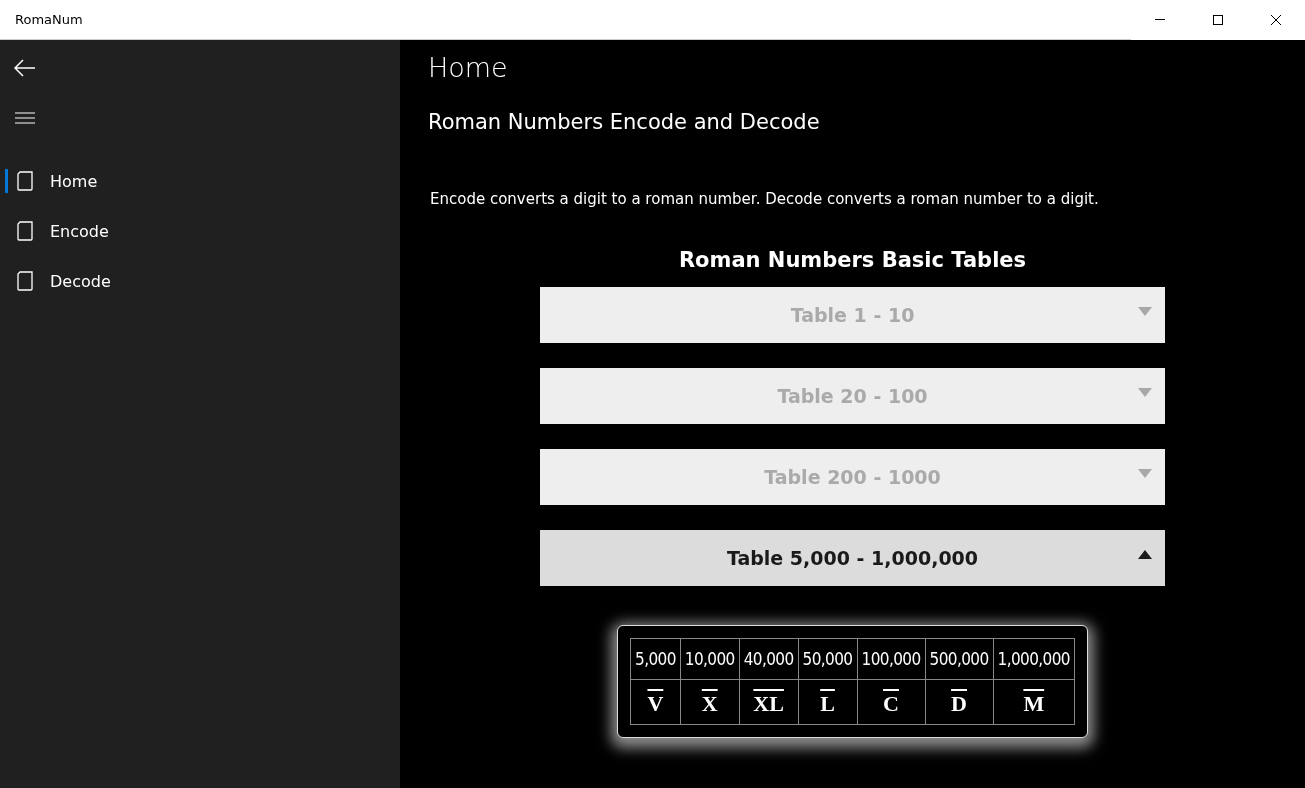 This screenshot has width=1305, height=788. What do you see at coordinates (959, 659) in the screenshot?
I see `table-cell: 500,000` at bounding box center [959, 659].